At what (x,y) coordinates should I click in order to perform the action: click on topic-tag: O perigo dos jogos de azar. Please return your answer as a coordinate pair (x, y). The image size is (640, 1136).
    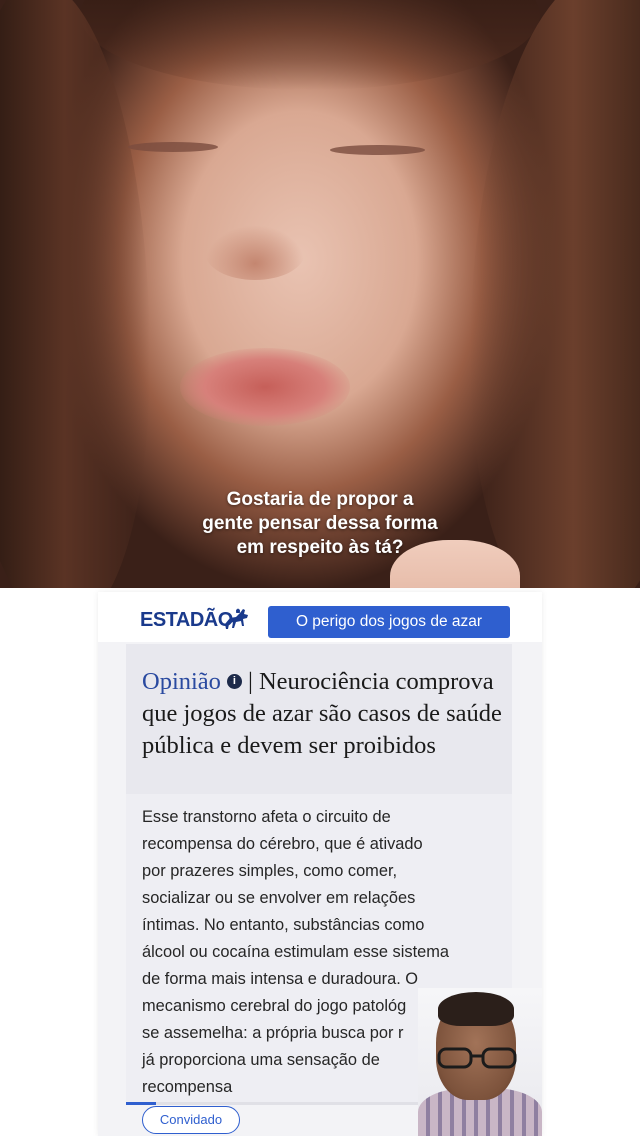
    Looking at the image, I should click on (389, 622).